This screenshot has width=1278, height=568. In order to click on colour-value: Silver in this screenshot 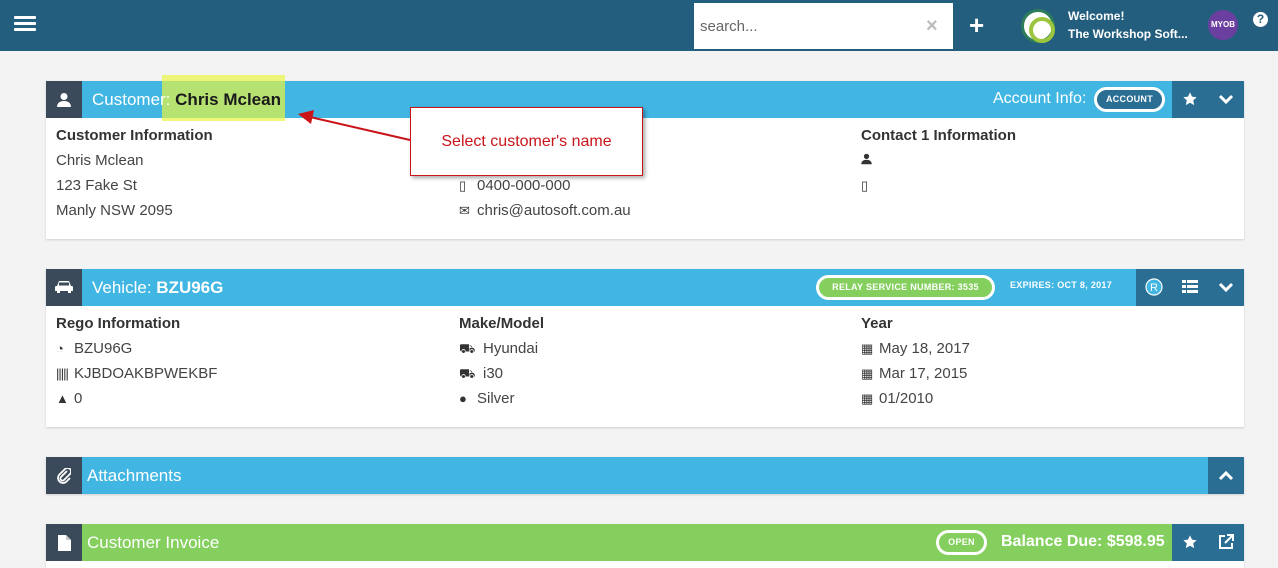, I will do `click(496, 398)`.